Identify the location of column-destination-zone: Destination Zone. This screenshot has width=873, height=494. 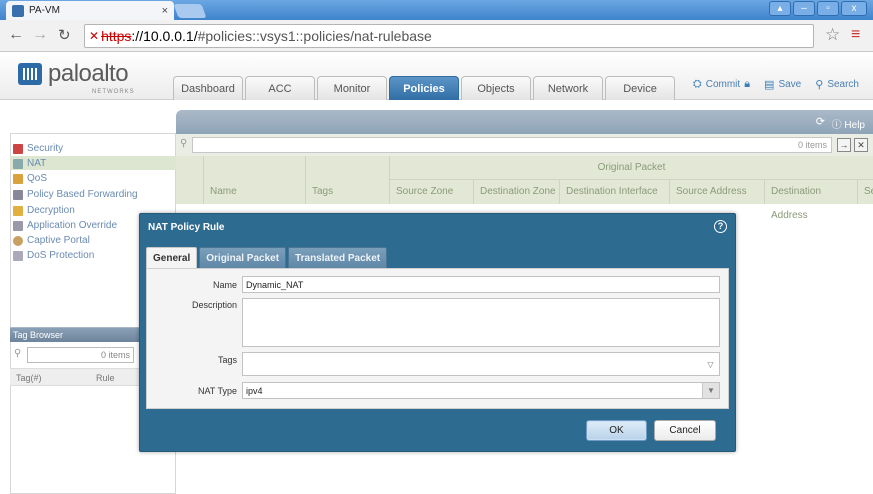
(516, 192).